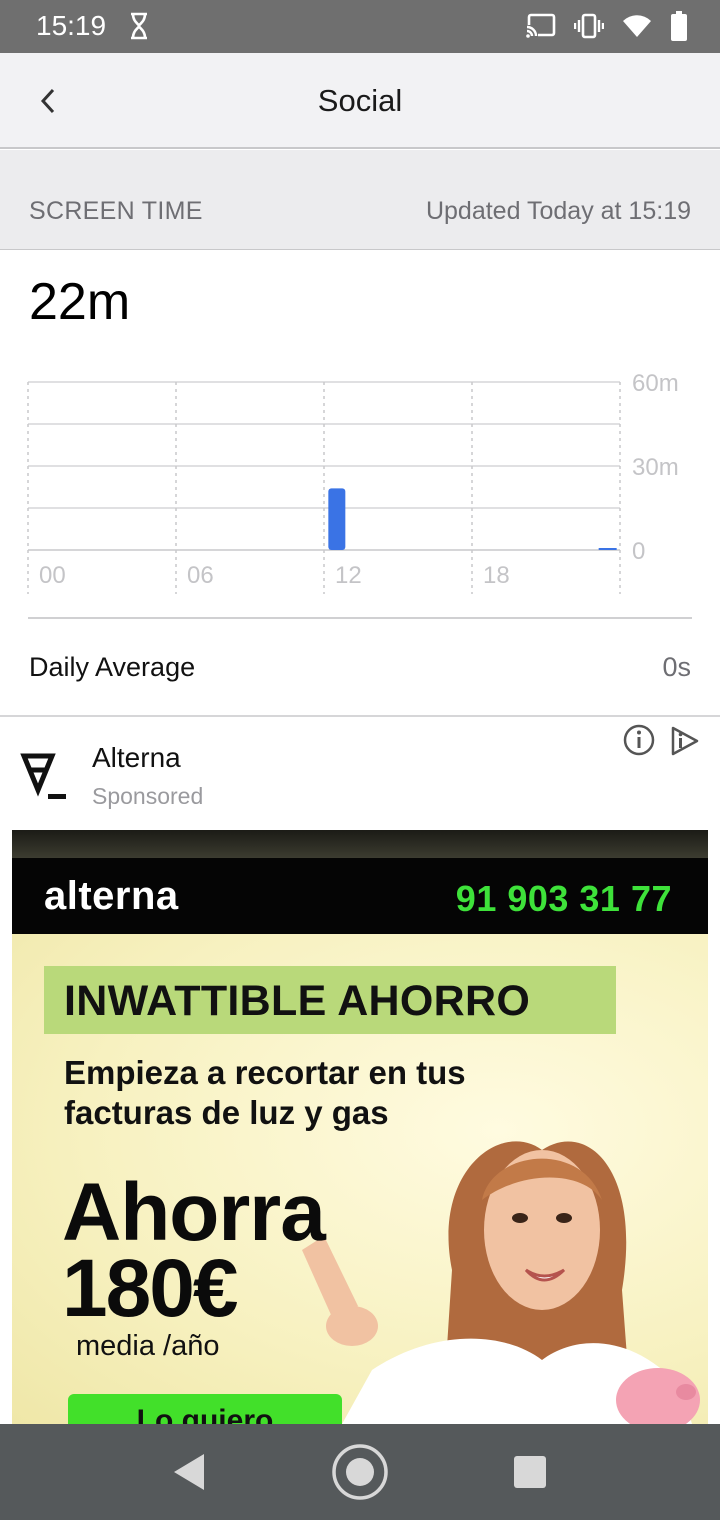  I want to click on chart-x-tick-label: 06, so click(200, 575).